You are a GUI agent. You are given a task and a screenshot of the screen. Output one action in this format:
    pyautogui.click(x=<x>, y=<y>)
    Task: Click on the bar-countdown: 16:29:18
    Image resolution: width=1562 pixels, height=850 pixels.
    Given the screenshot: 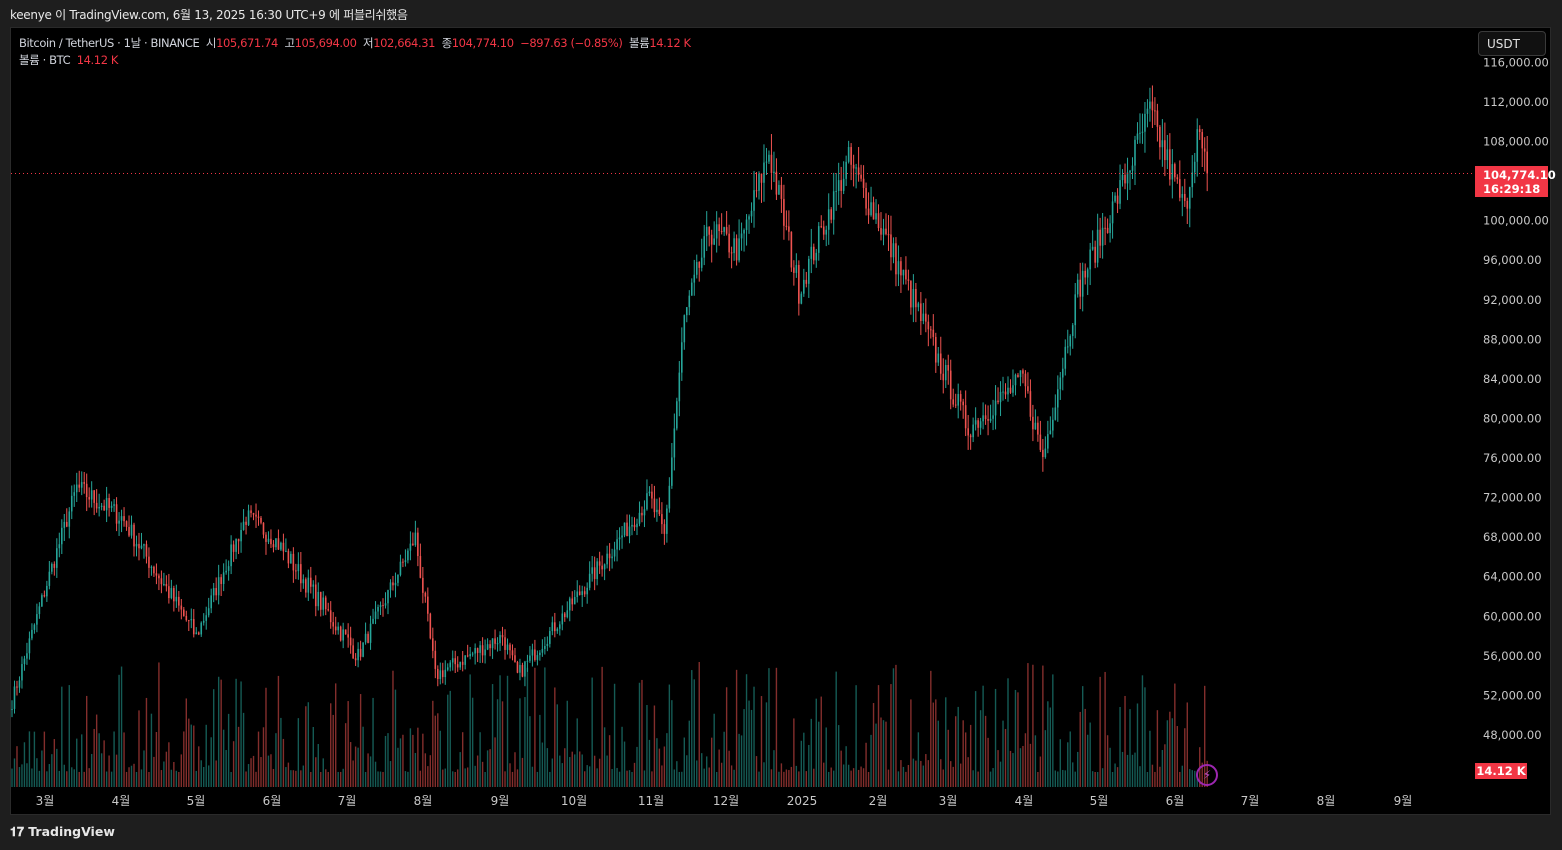 What is the action you would take?
    pyautogui.click(x=1512, y=189)
    